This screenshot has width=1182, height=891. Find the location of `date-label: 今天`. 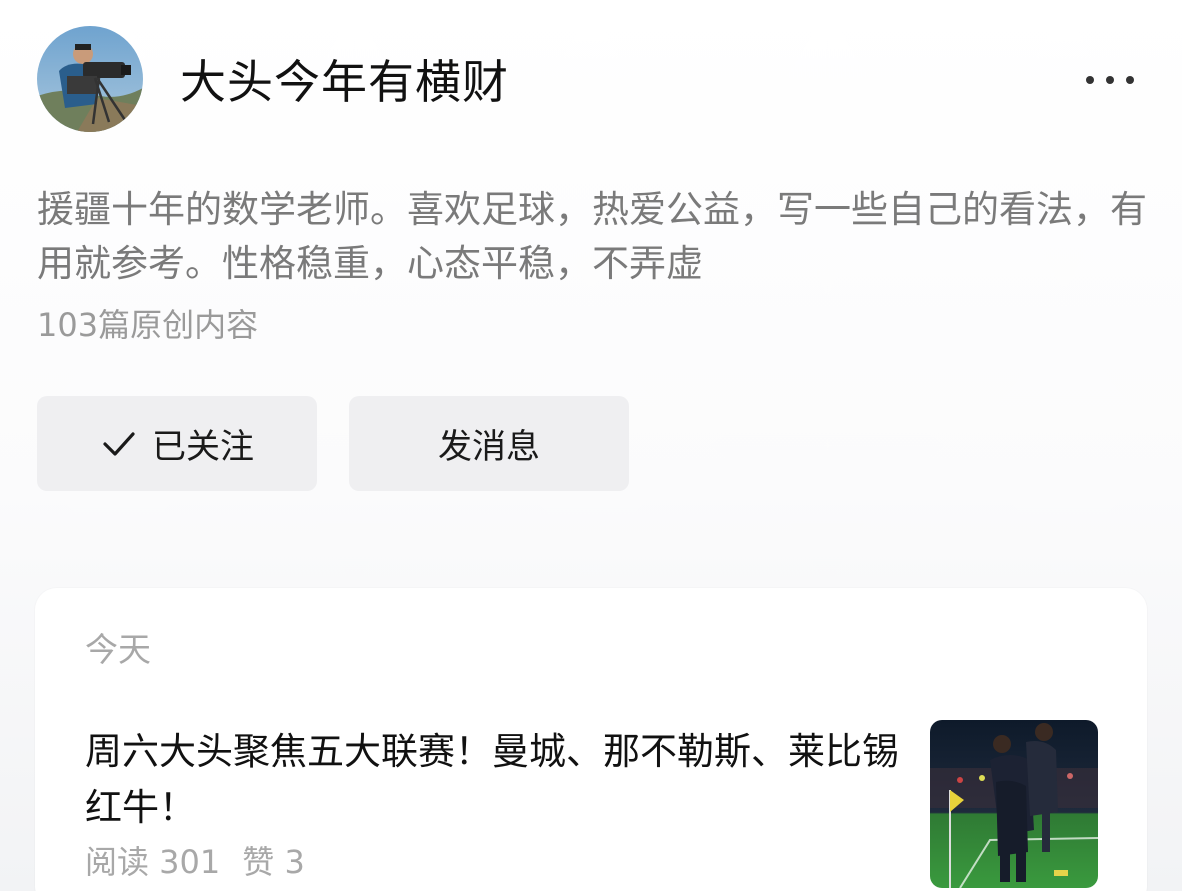

date-label: 今天 is located at coordinates (118, 649).